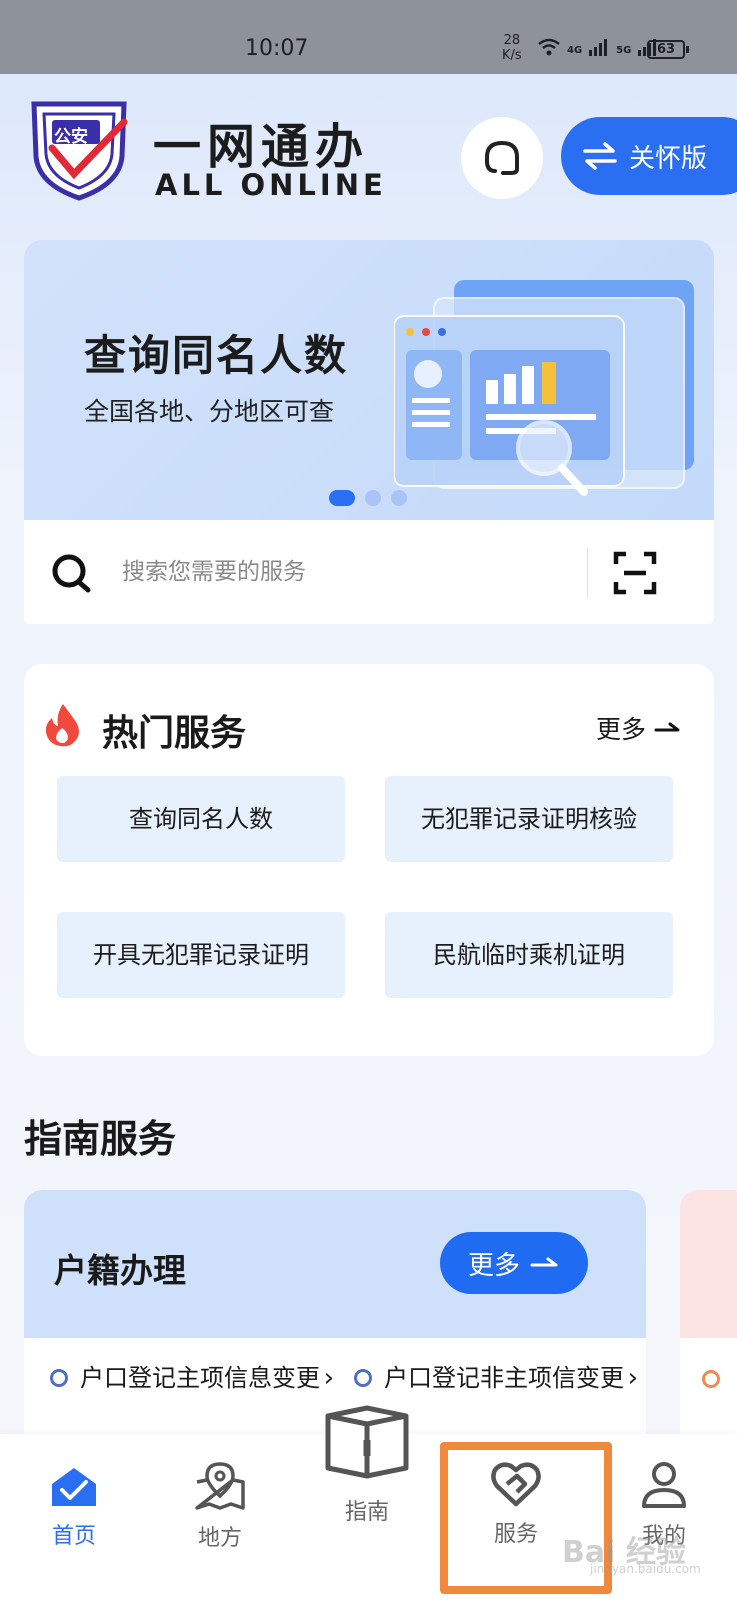 The width and height of the screenshot is (737, 1600). What do you see at coordinates (708, 1320) in the screenshot?
I see `guide-card-next-peek` at bounding box center [708, 1320].